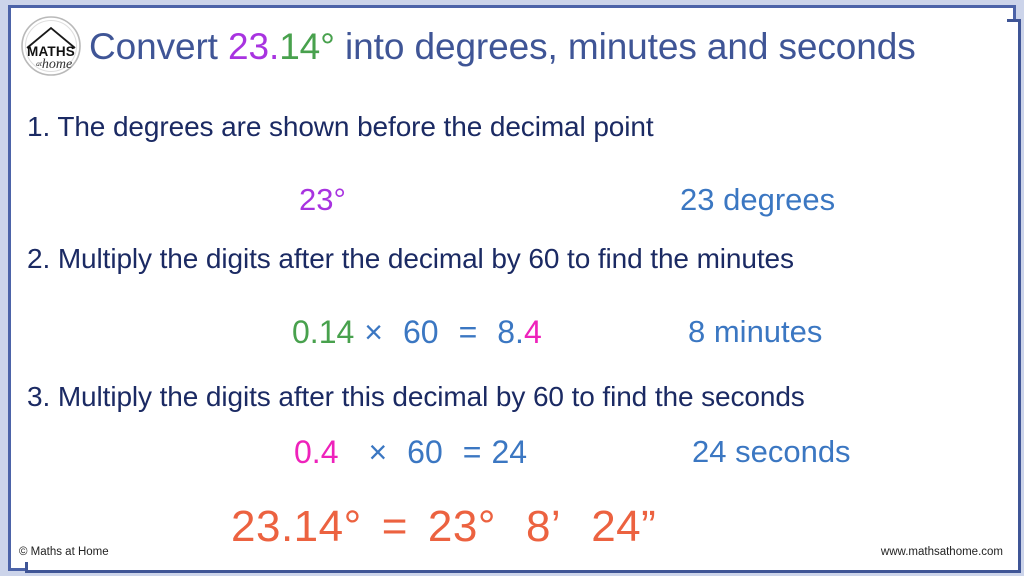 Image resolution: width=1024 pixels, height=576 pixels. Describe the element at coordinates (942, 552) in the screenshot. I see `footer-website: www.mathsathome.com` at that location.